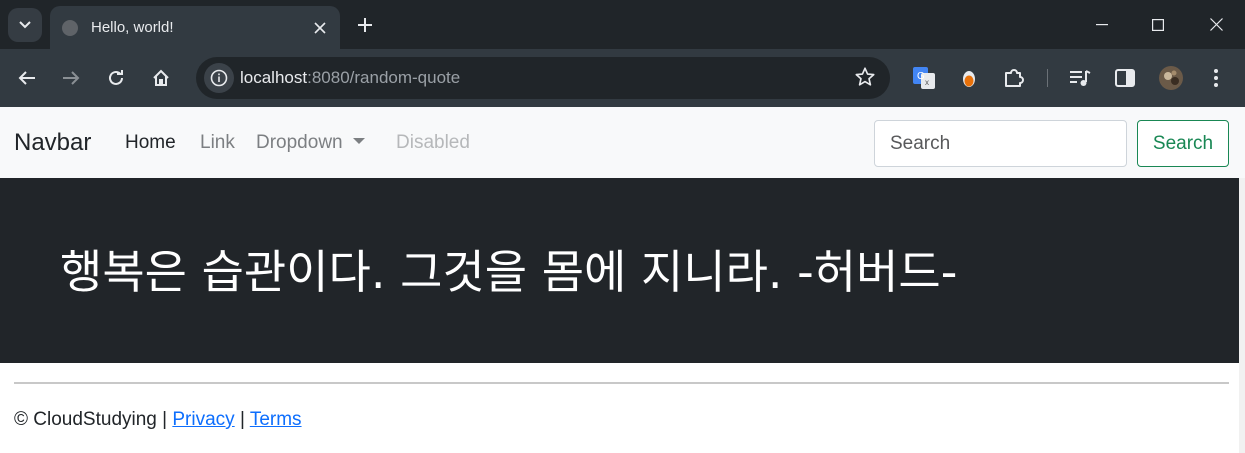 This screenshot has width=1245, height=453. What do you see at coordinates (1216, 24) in the screenshot?
I see `close-window-icon` at bounding box center [1216, 24].